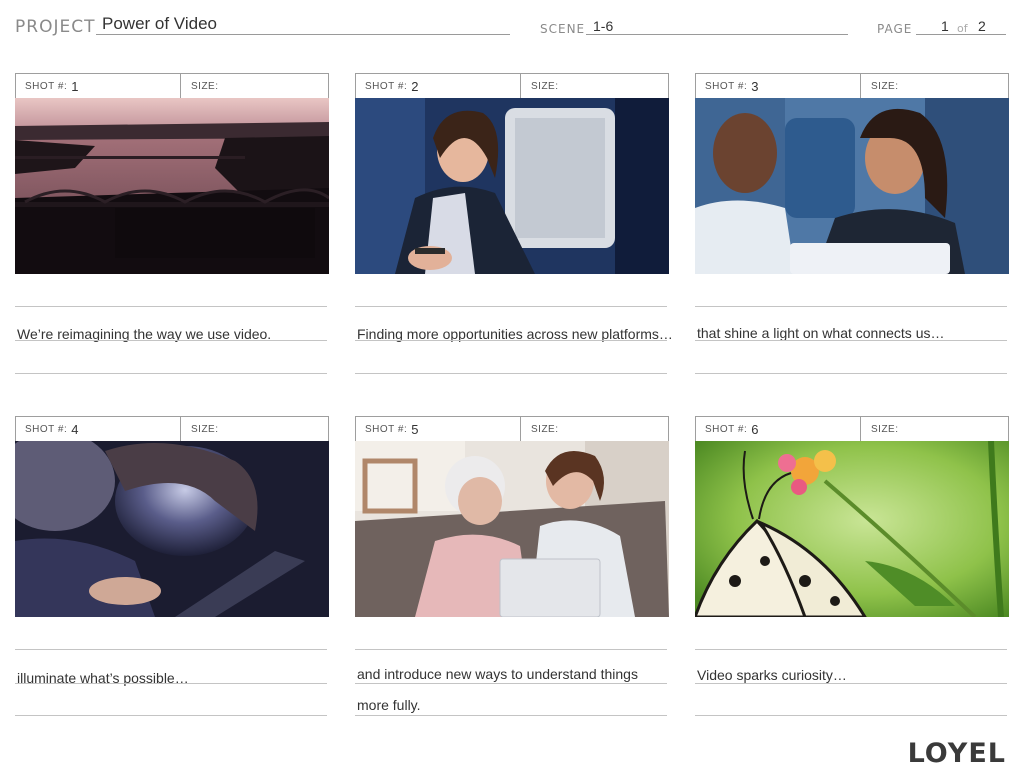 The height and width of the screenshot is (781, 1024). Describe the element at coordinates (159, 23) in the screenshot. I see `project-value: Power of Video` at that location.